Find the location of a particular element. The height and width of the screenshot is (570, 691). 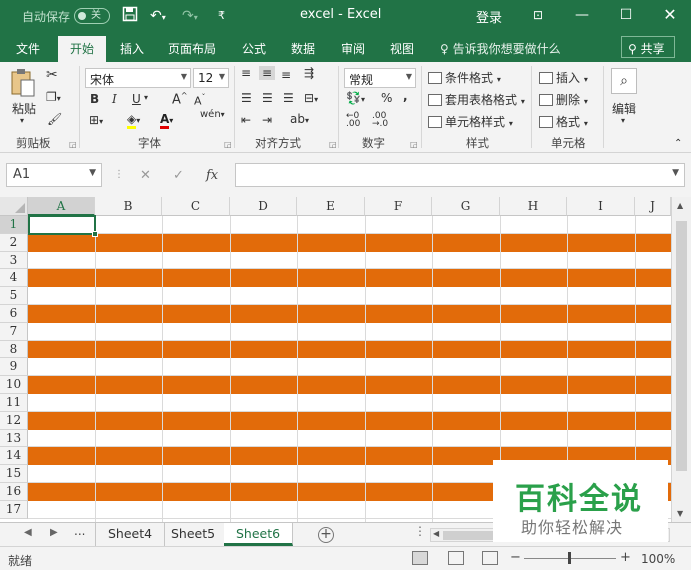

font-size-select: 12 ▼ is located at coordinates (211, 78).